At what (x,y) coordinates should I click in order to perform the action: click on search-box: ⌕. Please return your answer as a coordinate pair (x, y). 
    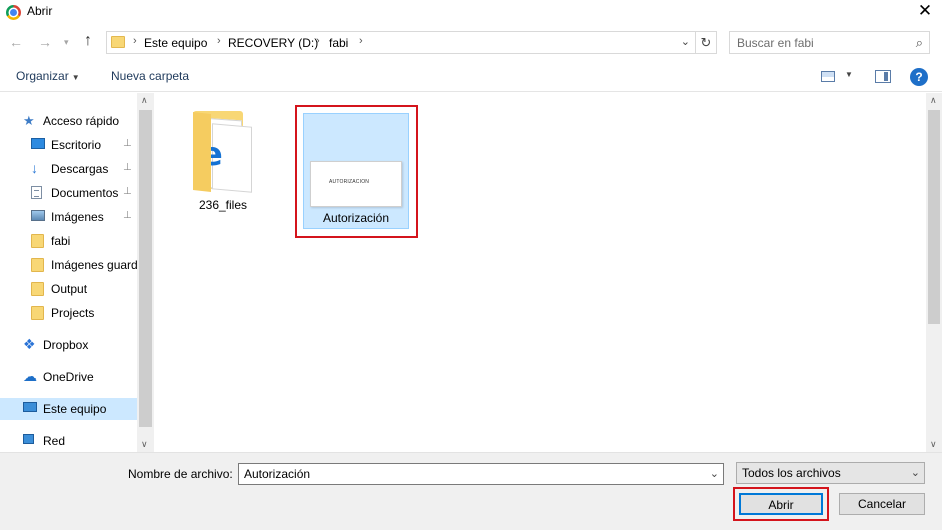
    Looking at the image, I should click on (829, 42).